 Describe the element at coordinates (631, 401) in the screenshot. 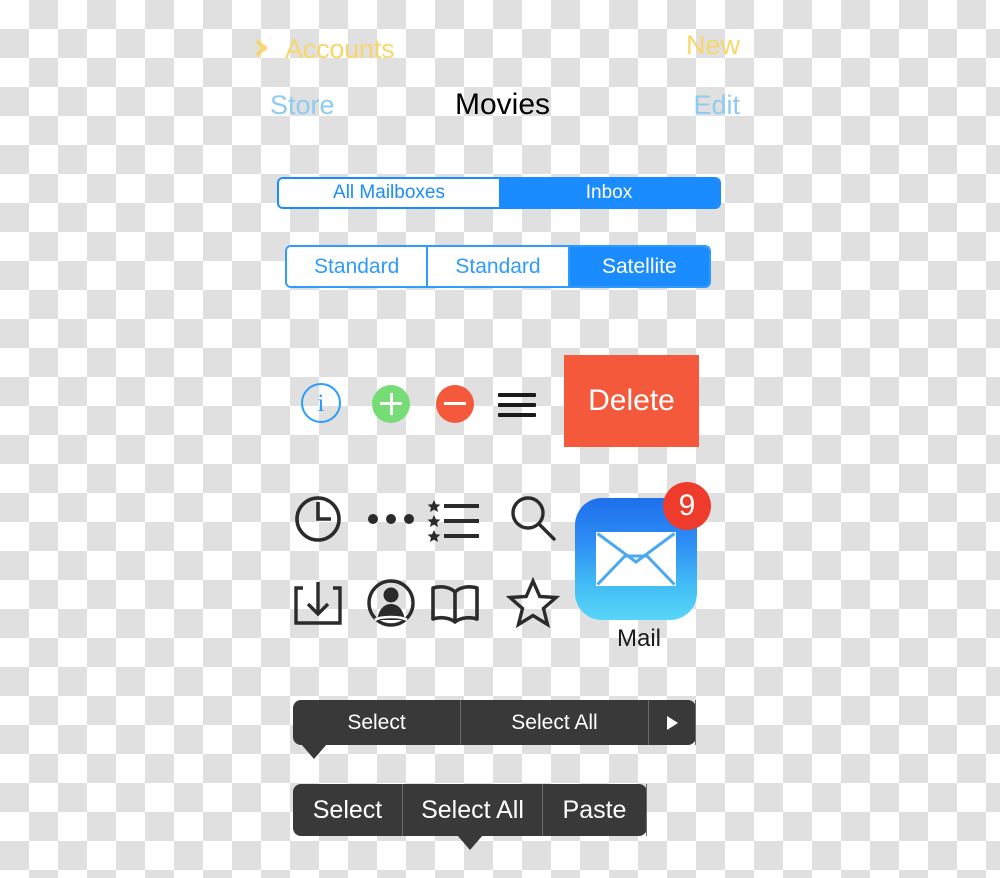

I see `delete-button: Delete` at that location.